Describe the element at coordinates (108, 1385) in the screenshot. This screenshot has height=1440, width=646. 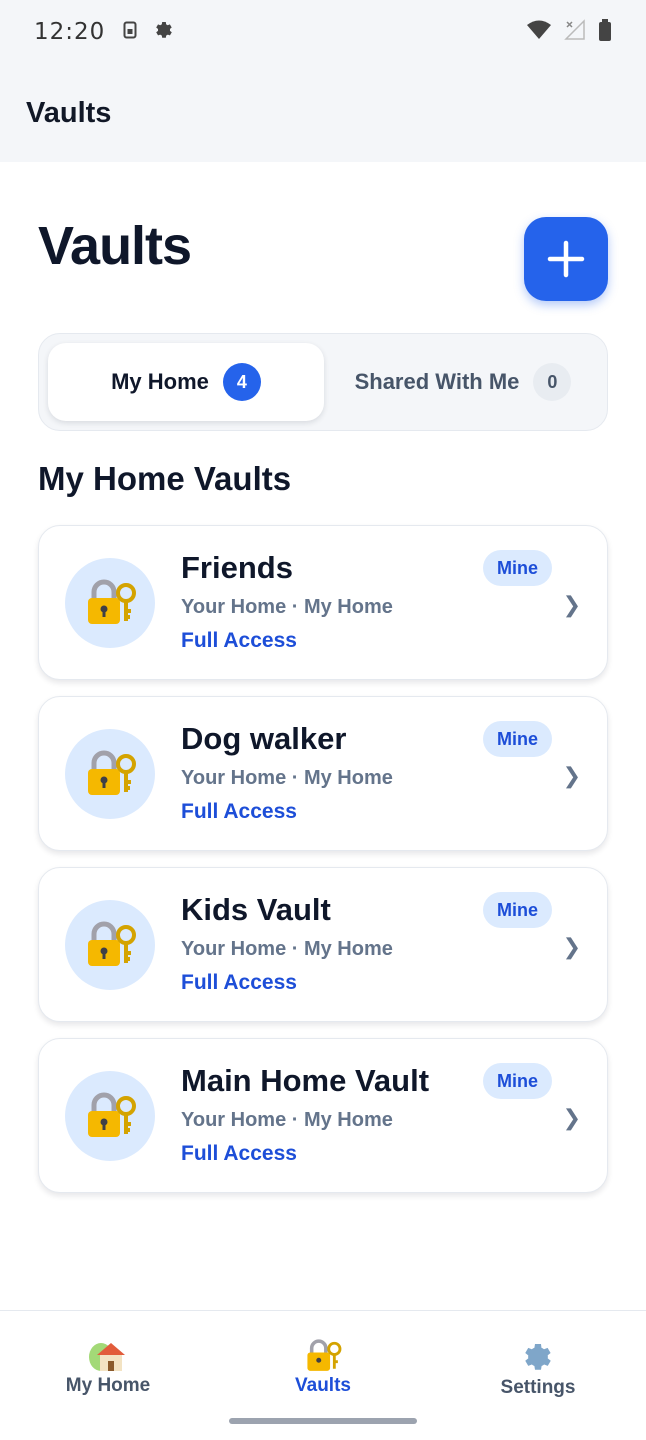
I see `nav-label: My Home` at that location.